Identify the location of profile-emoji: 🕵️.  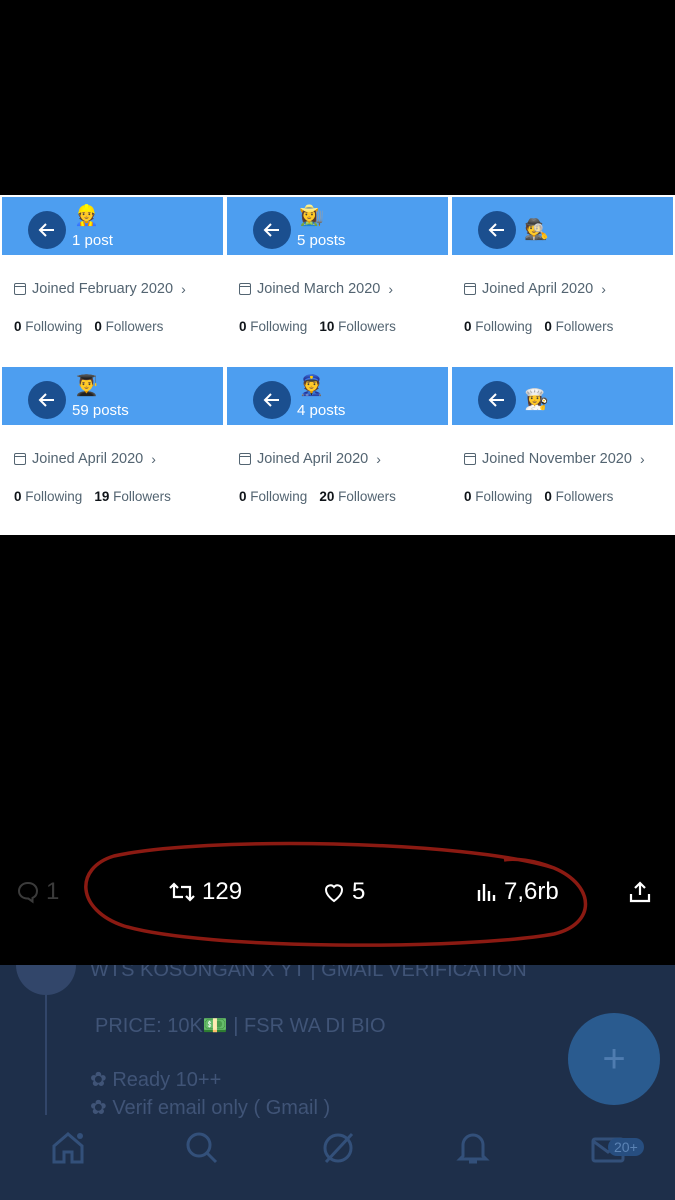
(536, 230).